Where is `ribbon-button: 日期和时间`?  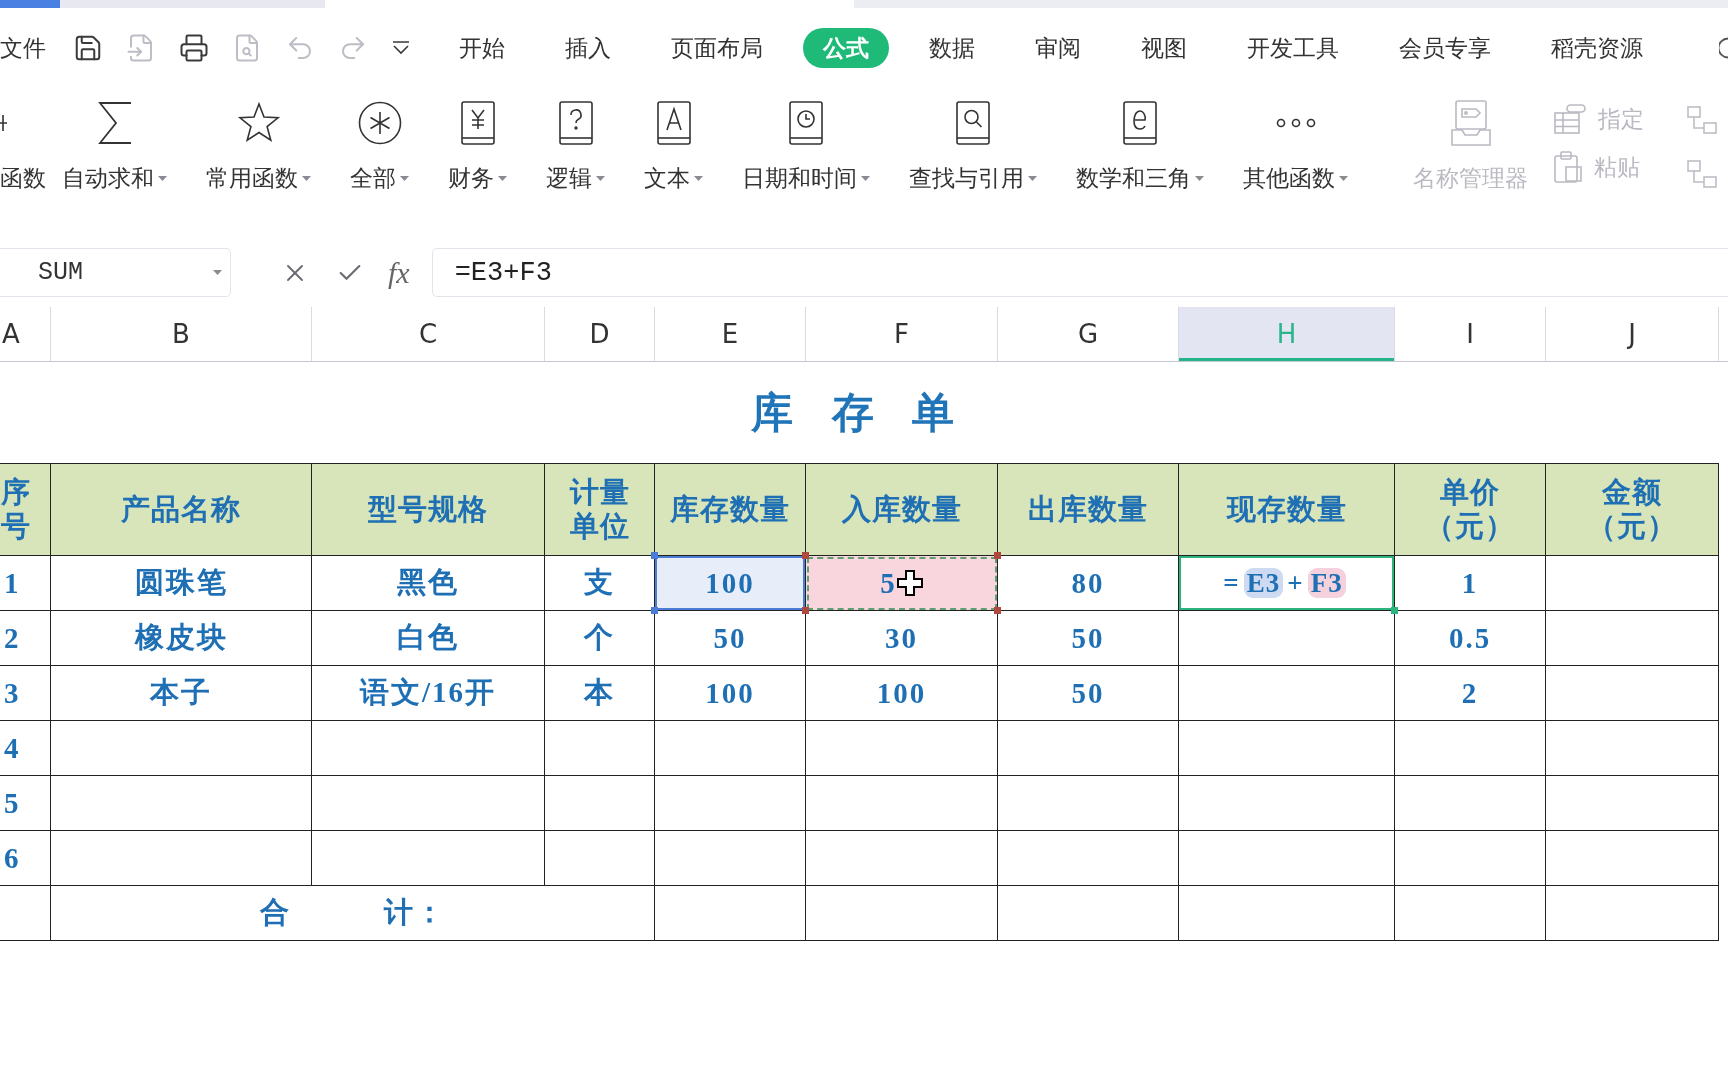
ribbon-button: 日期和时间 is located at coordinates (806, 144).